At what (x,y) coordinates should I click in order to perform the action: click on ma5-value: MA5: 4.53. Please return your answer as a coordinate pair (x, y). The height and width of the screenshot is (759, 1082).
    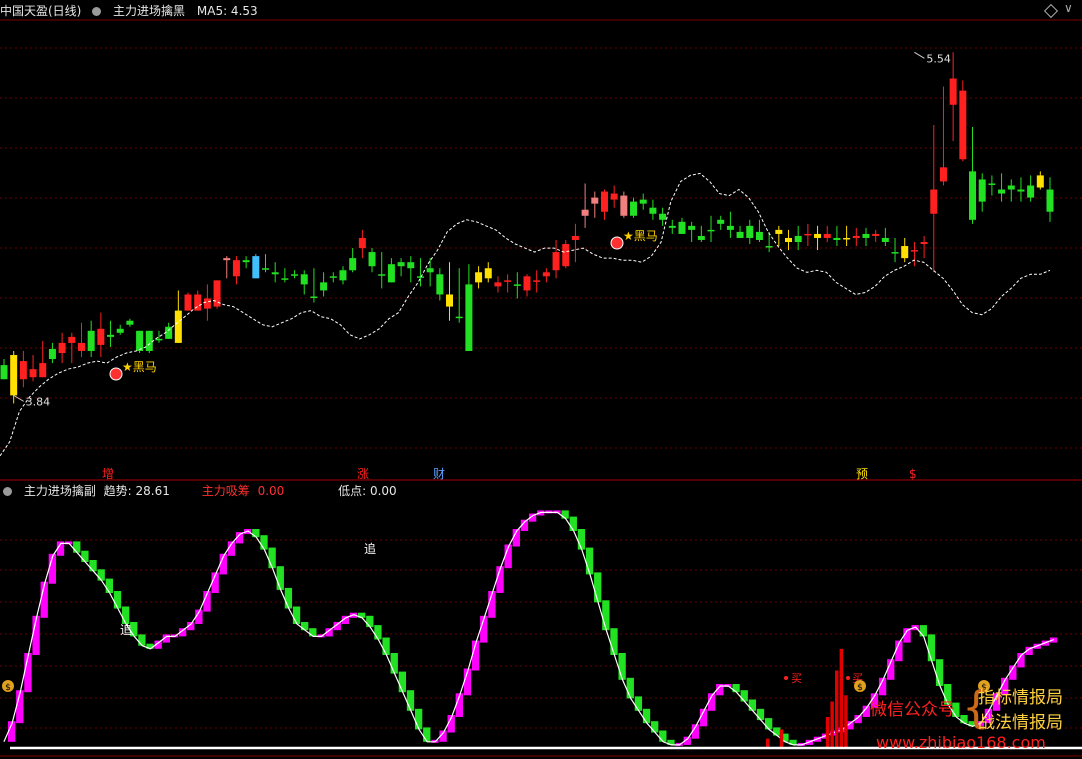
    Looking at the image, I should click on (227, 11).